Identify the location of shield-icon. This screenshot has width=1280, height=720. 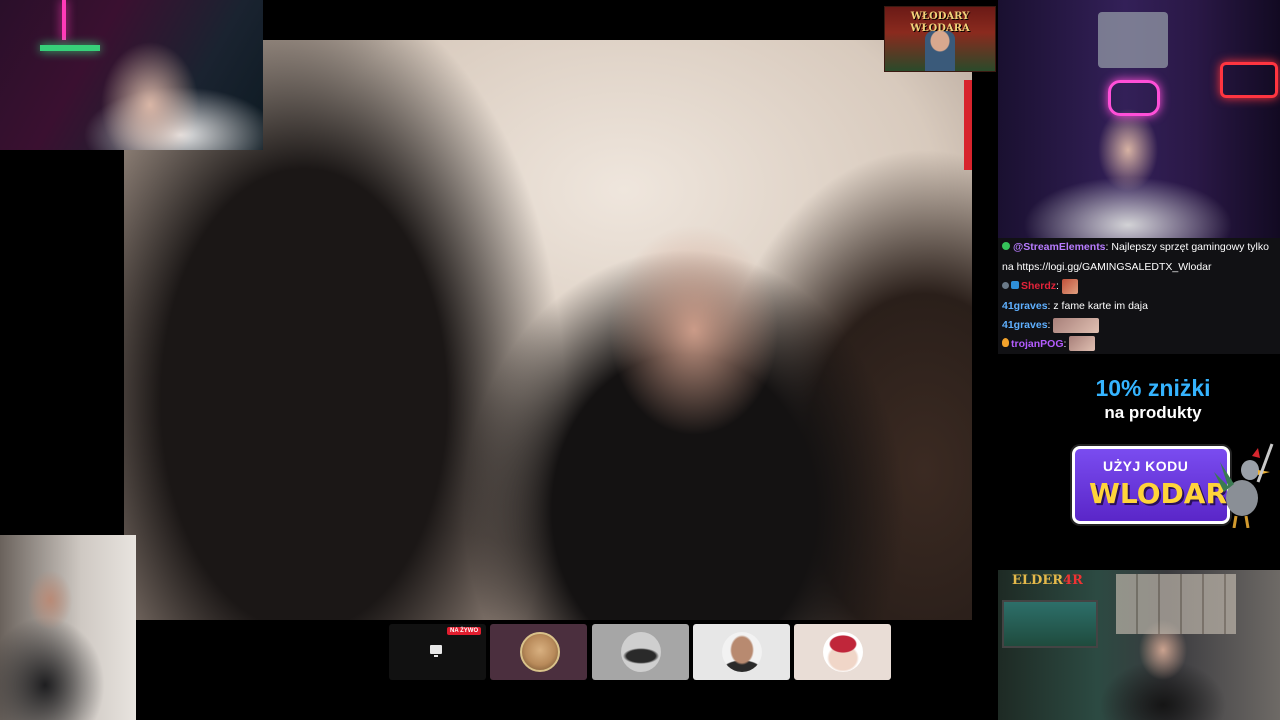
(1015, 285).